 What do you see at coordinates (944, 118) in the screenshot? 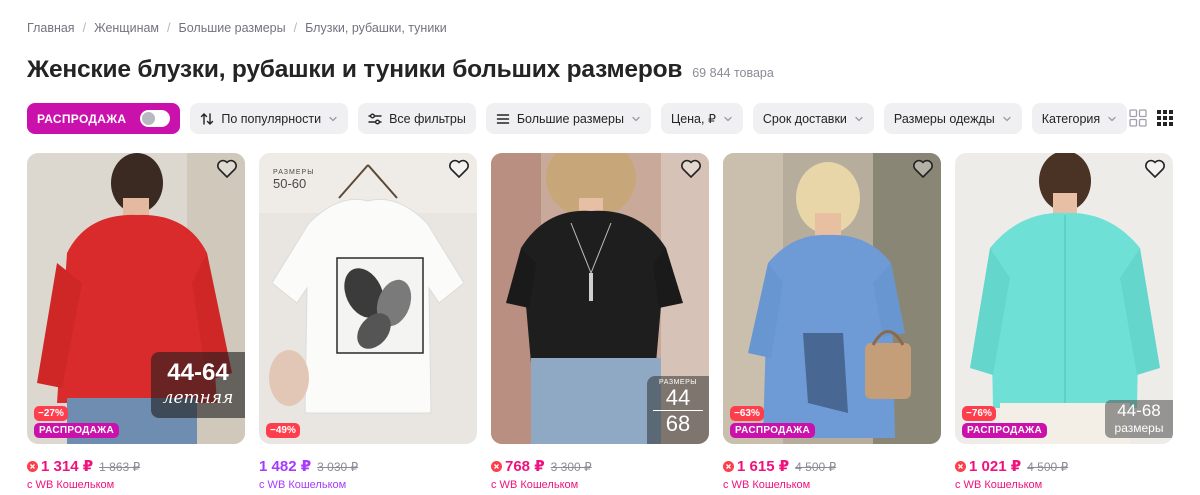
I see `clothing-sizes-label: Размеры одежды` at bounding box center [944, 118].